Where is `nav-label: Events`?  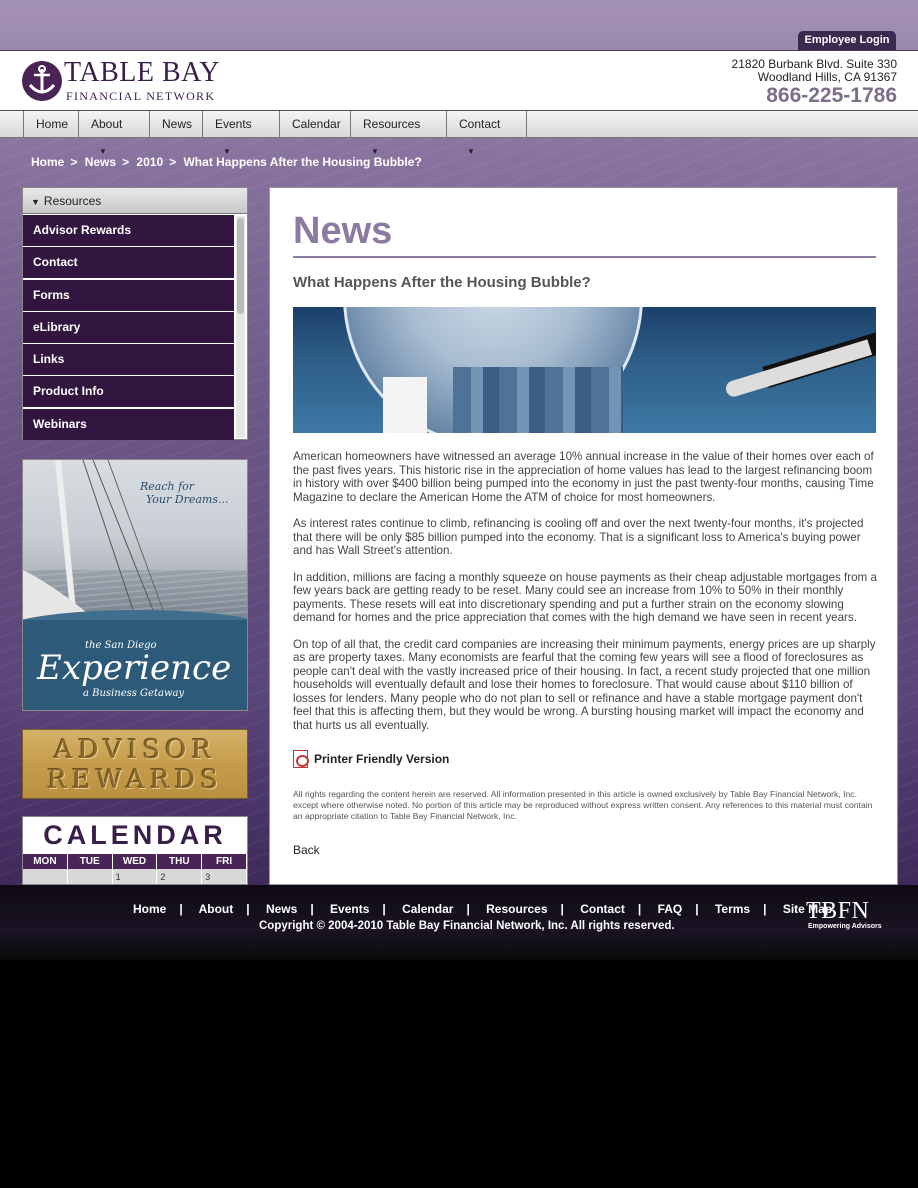 nav-label: Events is located at coordinates (233, 124).